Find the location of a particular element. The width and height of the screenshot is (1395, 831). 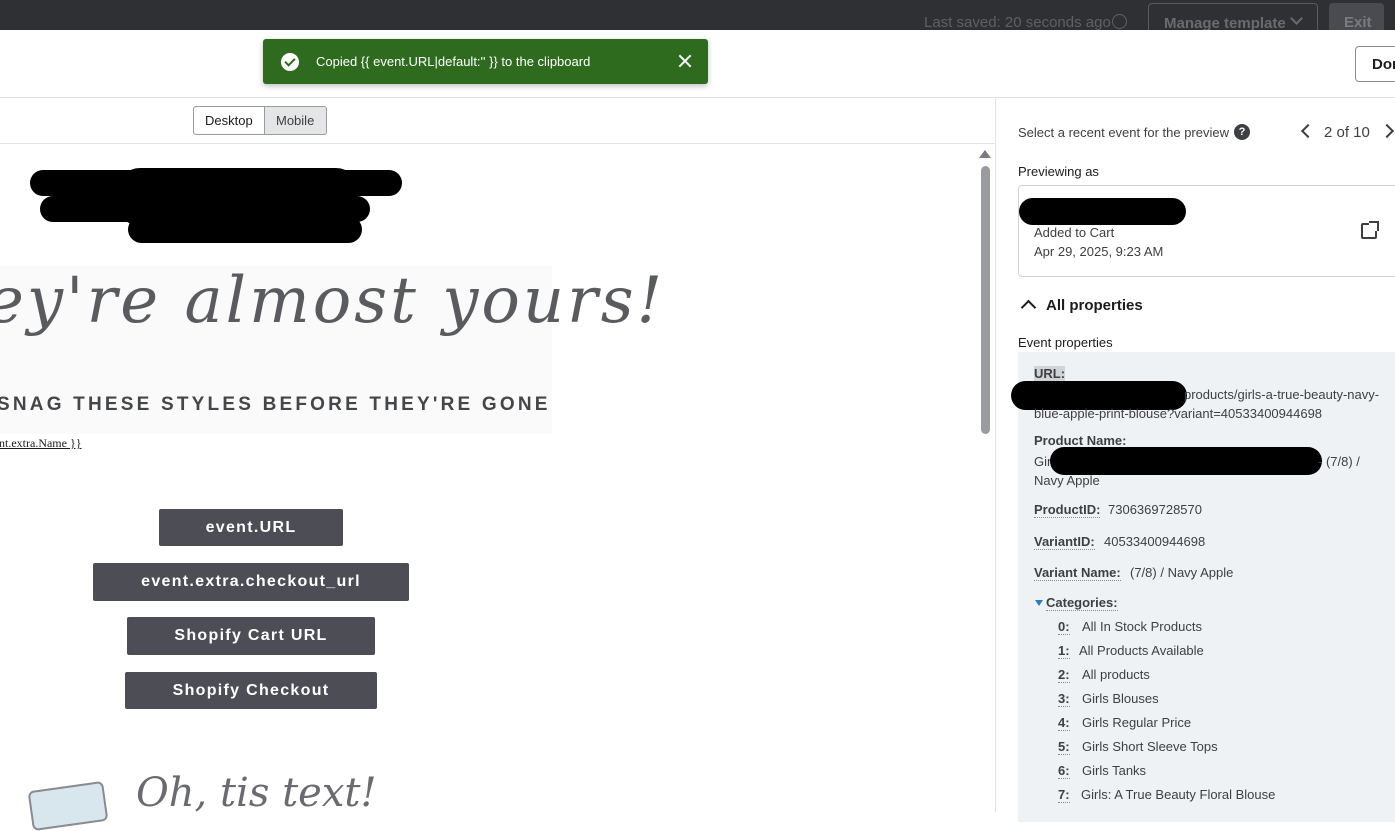

redacted-logo-part is located at coordinates (245, 229).